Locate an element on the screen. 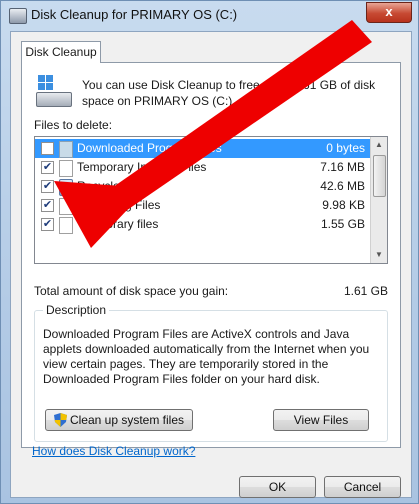 This screenshot has width=419, height=504. file-row: ✔ Temporary Internet Files 7.16 MB is located at coordinates (203, 167).